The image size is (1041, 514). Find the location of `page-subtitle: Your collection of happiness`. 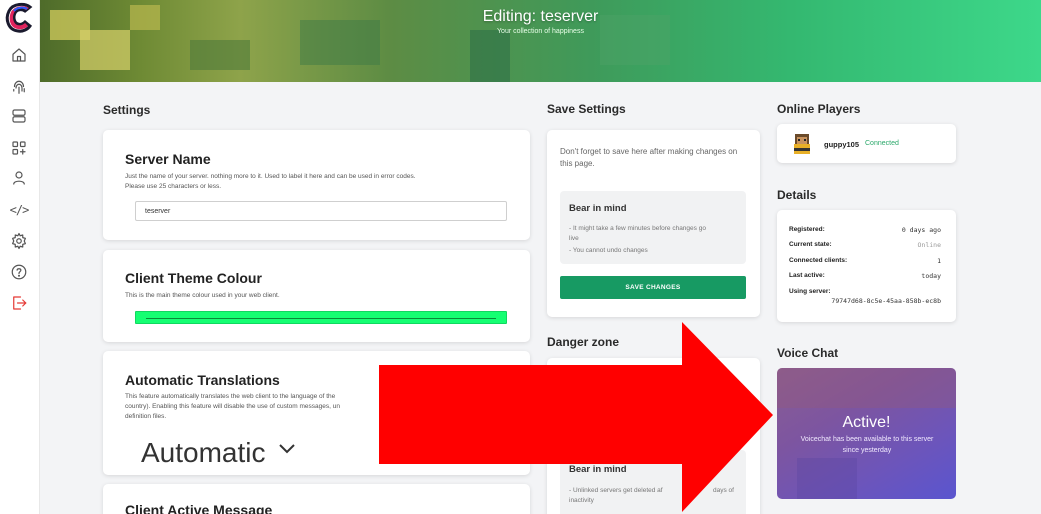

page-subtitle: Your collection of happiness is located at coordinates (540, 31).